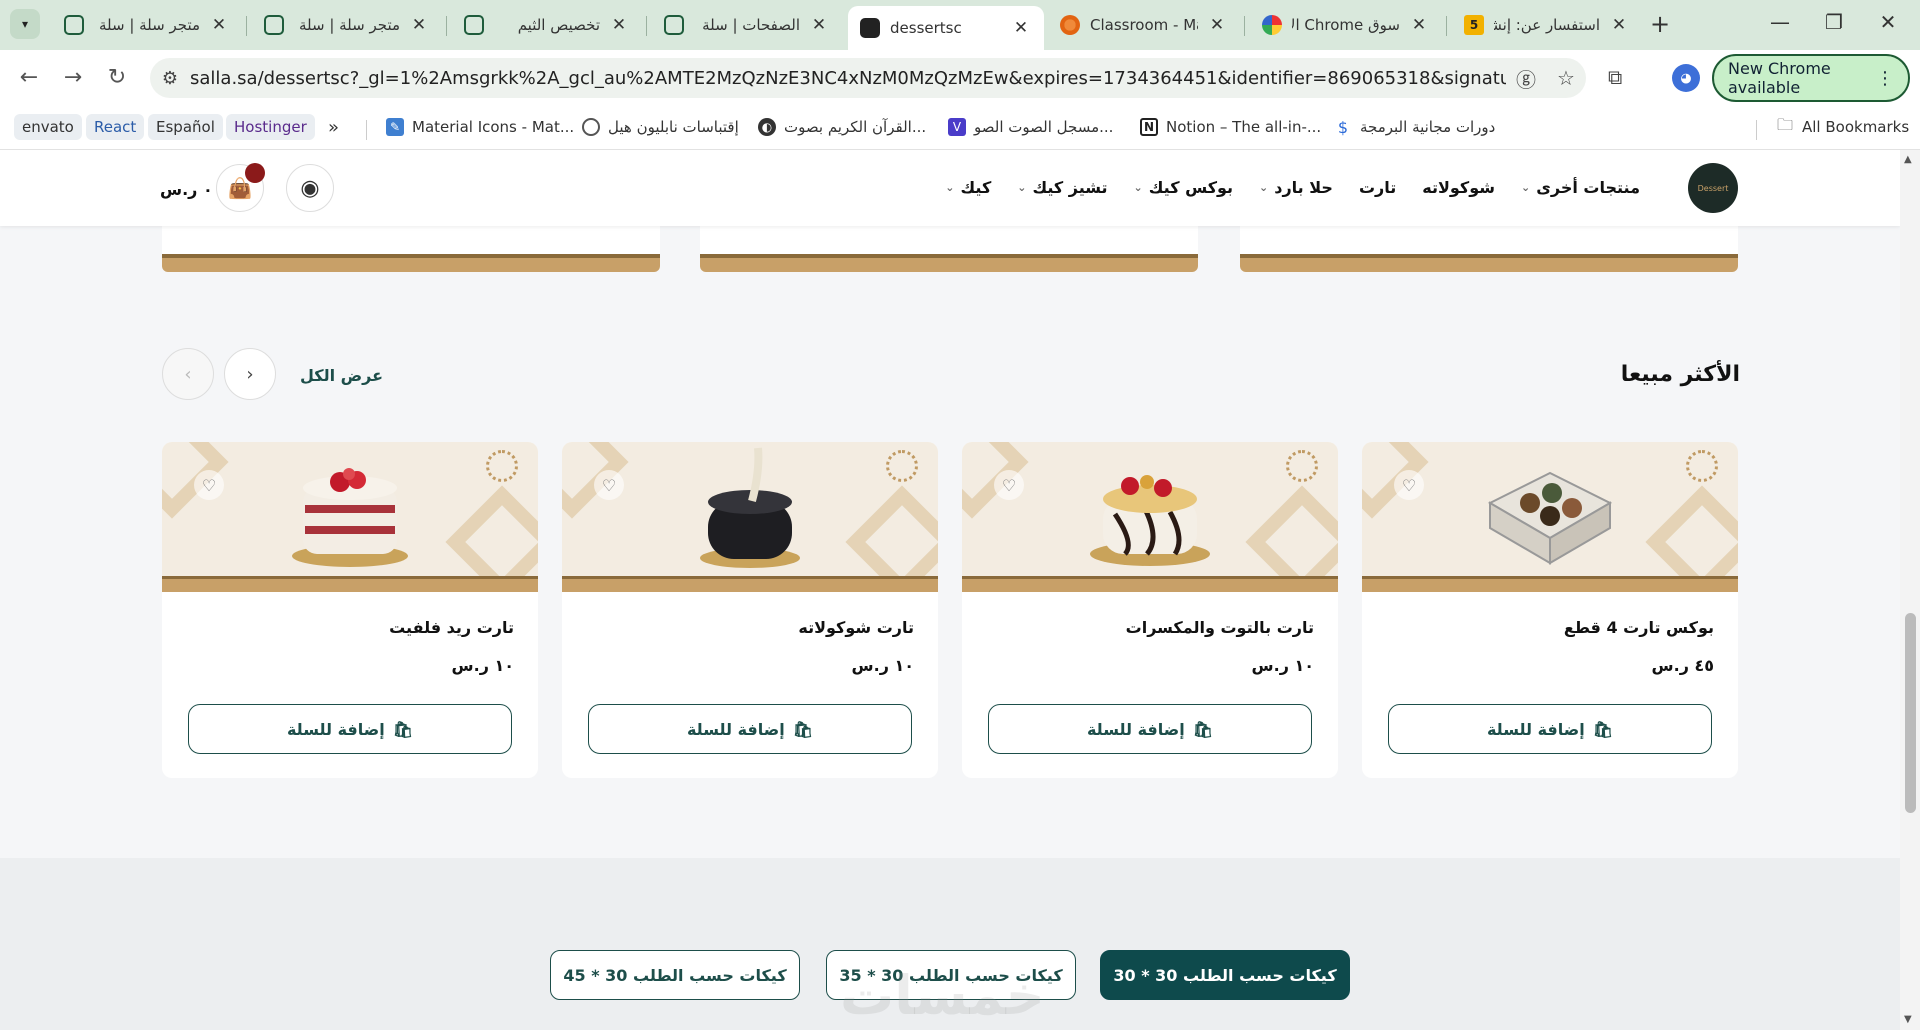 This screenshot has height=1030, width=1920. Describe the element at coordinates (968, 187) in the screenshot. I see `menu-item-cake: كيك ⌄` at that location.